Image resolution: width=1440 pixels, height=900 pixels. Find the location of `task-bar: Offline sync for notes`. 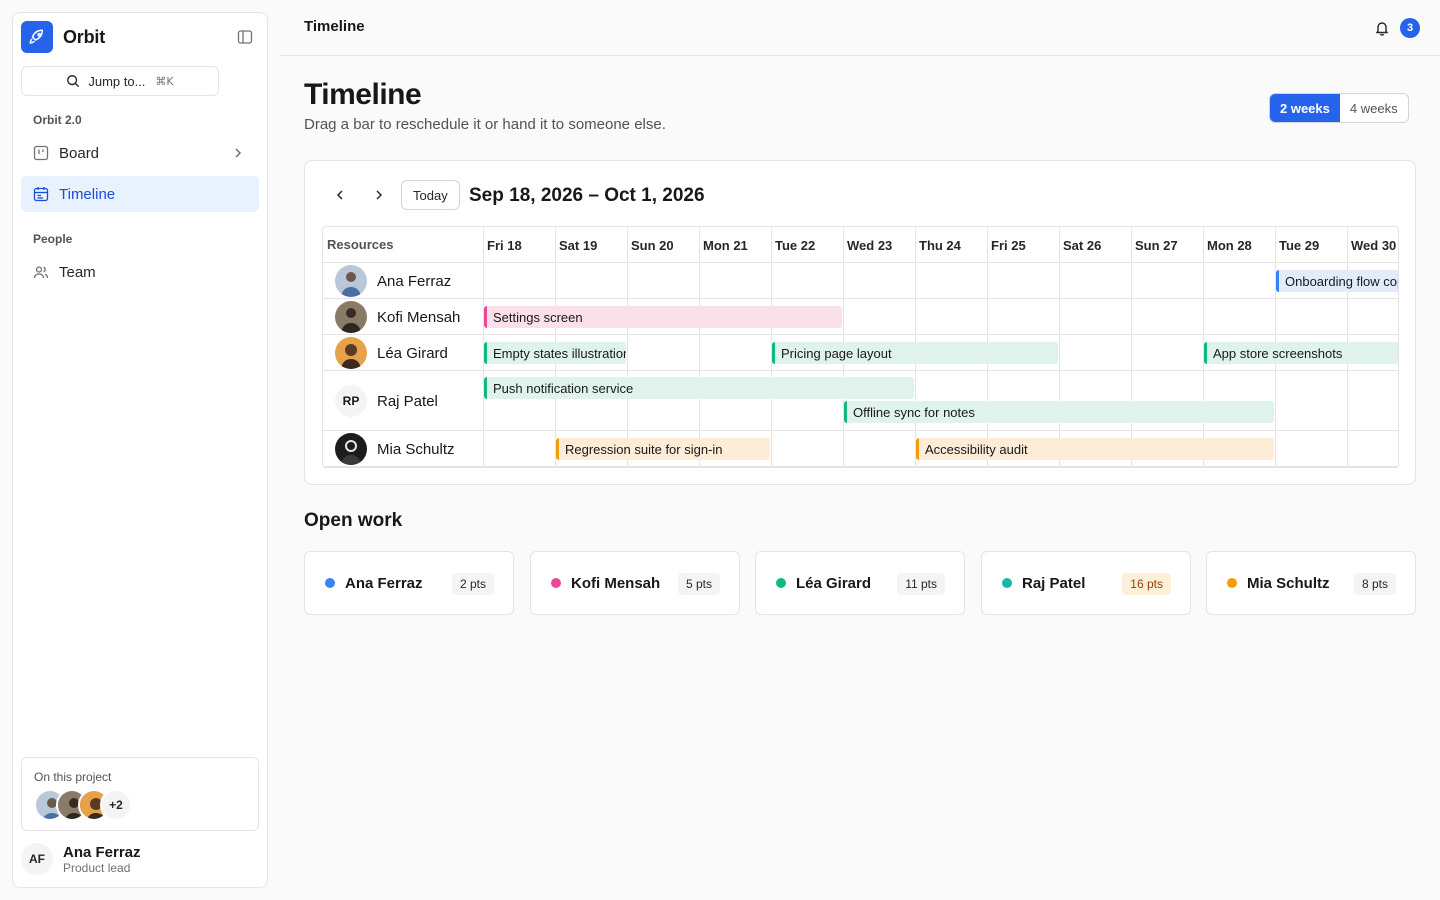

task-bar: Offline sync for notes is located at coordinates (1059, 412).